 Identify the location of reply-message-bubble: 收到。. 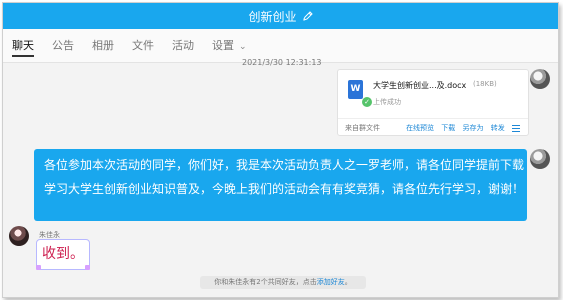
(63, 254).